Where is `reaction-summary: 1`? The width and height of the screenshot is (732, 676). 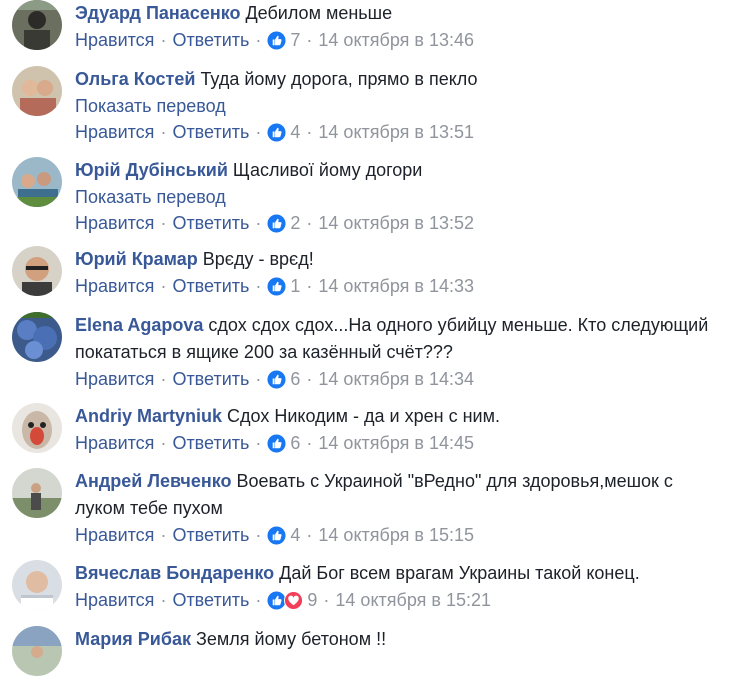
reaction-summary: 1 is located at coordinates (283, 286).